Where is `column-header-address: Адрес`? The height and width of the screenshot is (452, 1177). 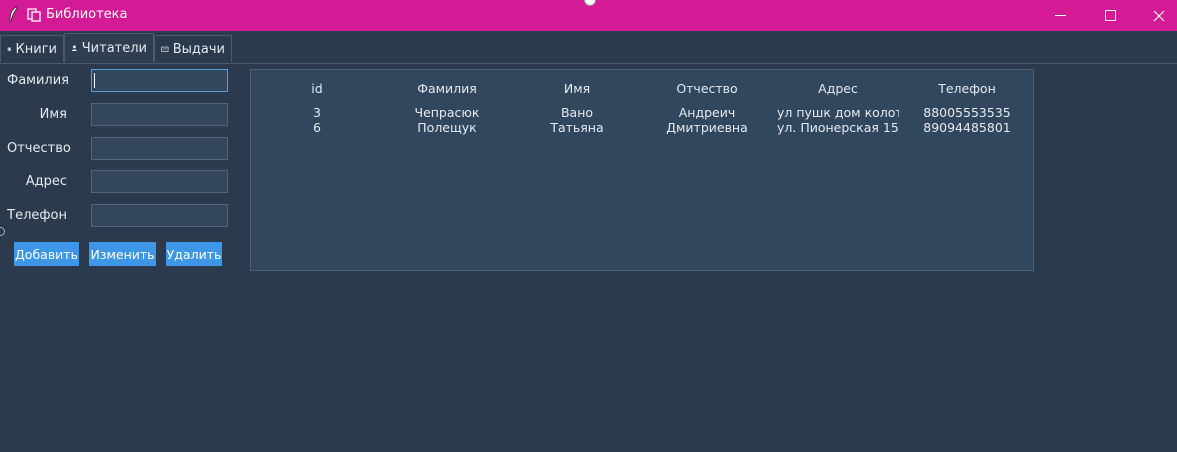
column-header-address: Адрес is located at coordinates (838, 89).